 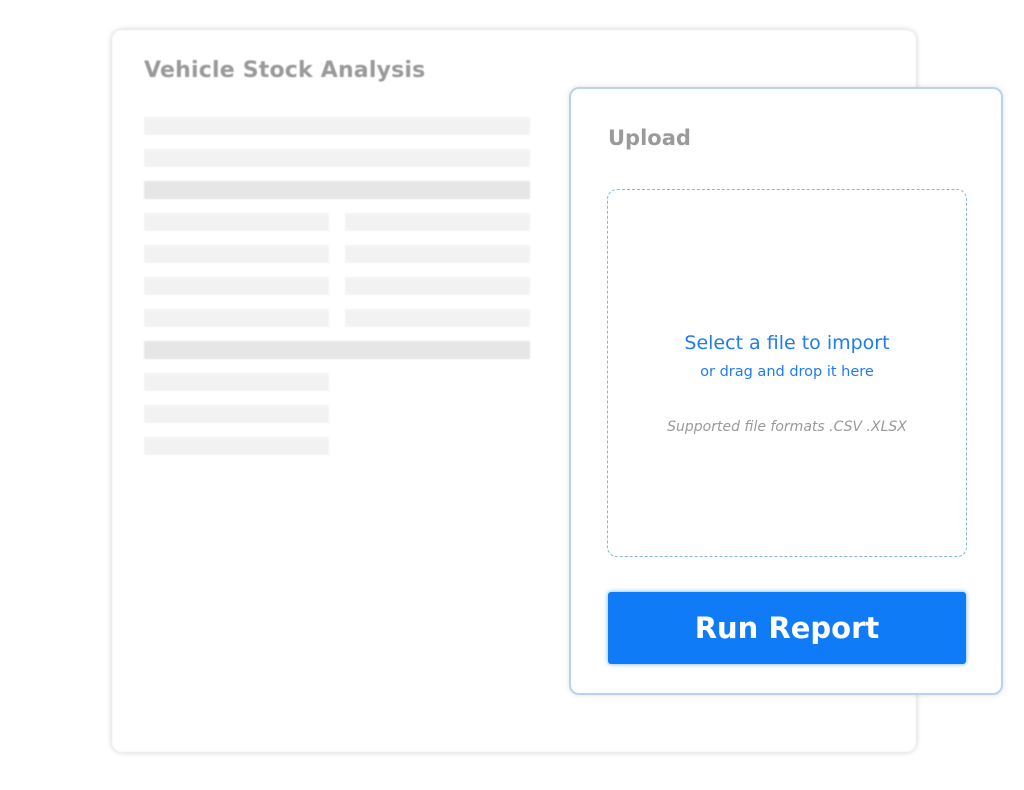 What do you see at coordinates (649, 138) in the screenshot?
I see `upload-title: Upload` at bounding box center [649, 138].